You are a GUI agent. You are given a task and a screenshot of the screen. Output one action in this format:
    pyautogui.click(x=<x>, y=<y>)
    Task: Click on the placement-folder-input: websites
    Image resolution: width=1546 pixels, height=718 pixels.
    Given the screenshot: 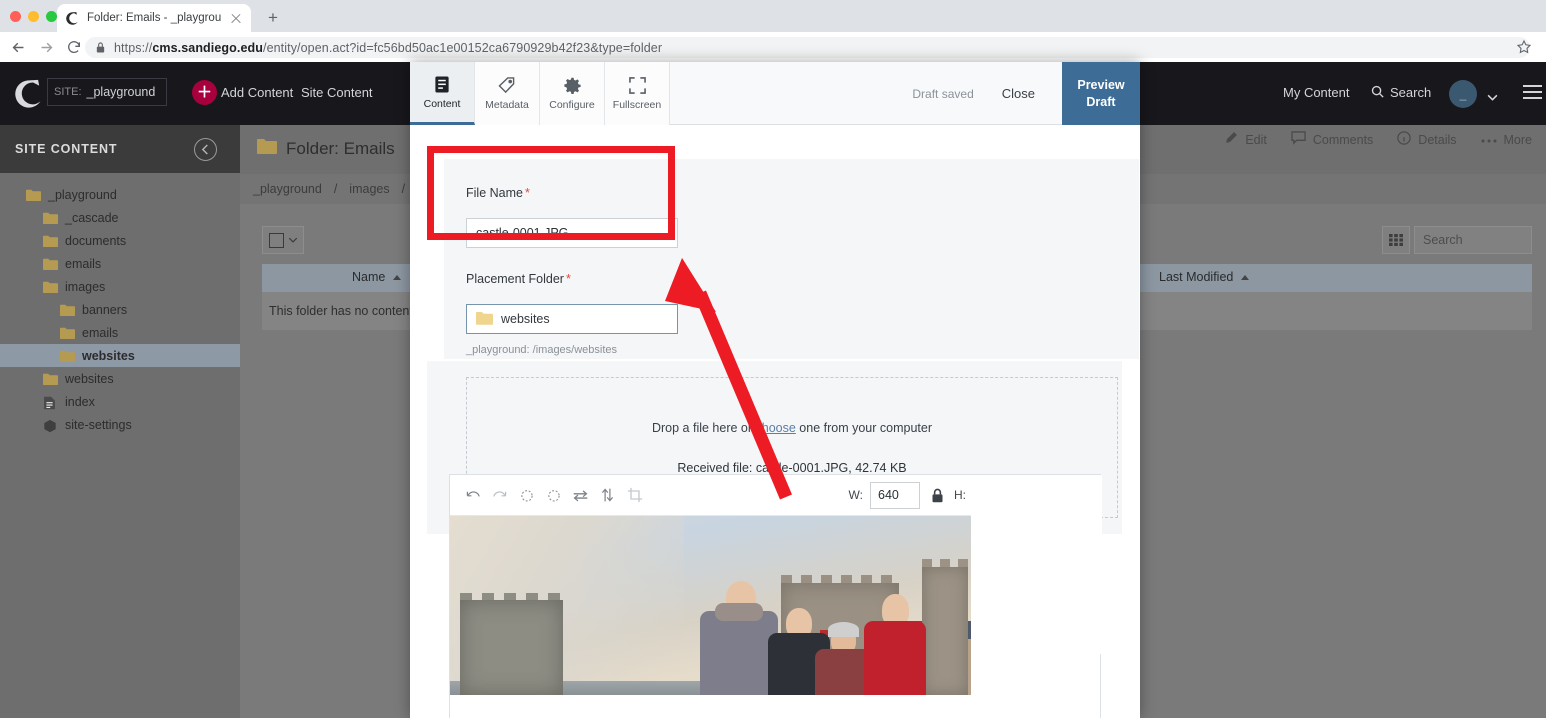 What is the action you would take?
    pyautogui.click(x=572, y=319)
    